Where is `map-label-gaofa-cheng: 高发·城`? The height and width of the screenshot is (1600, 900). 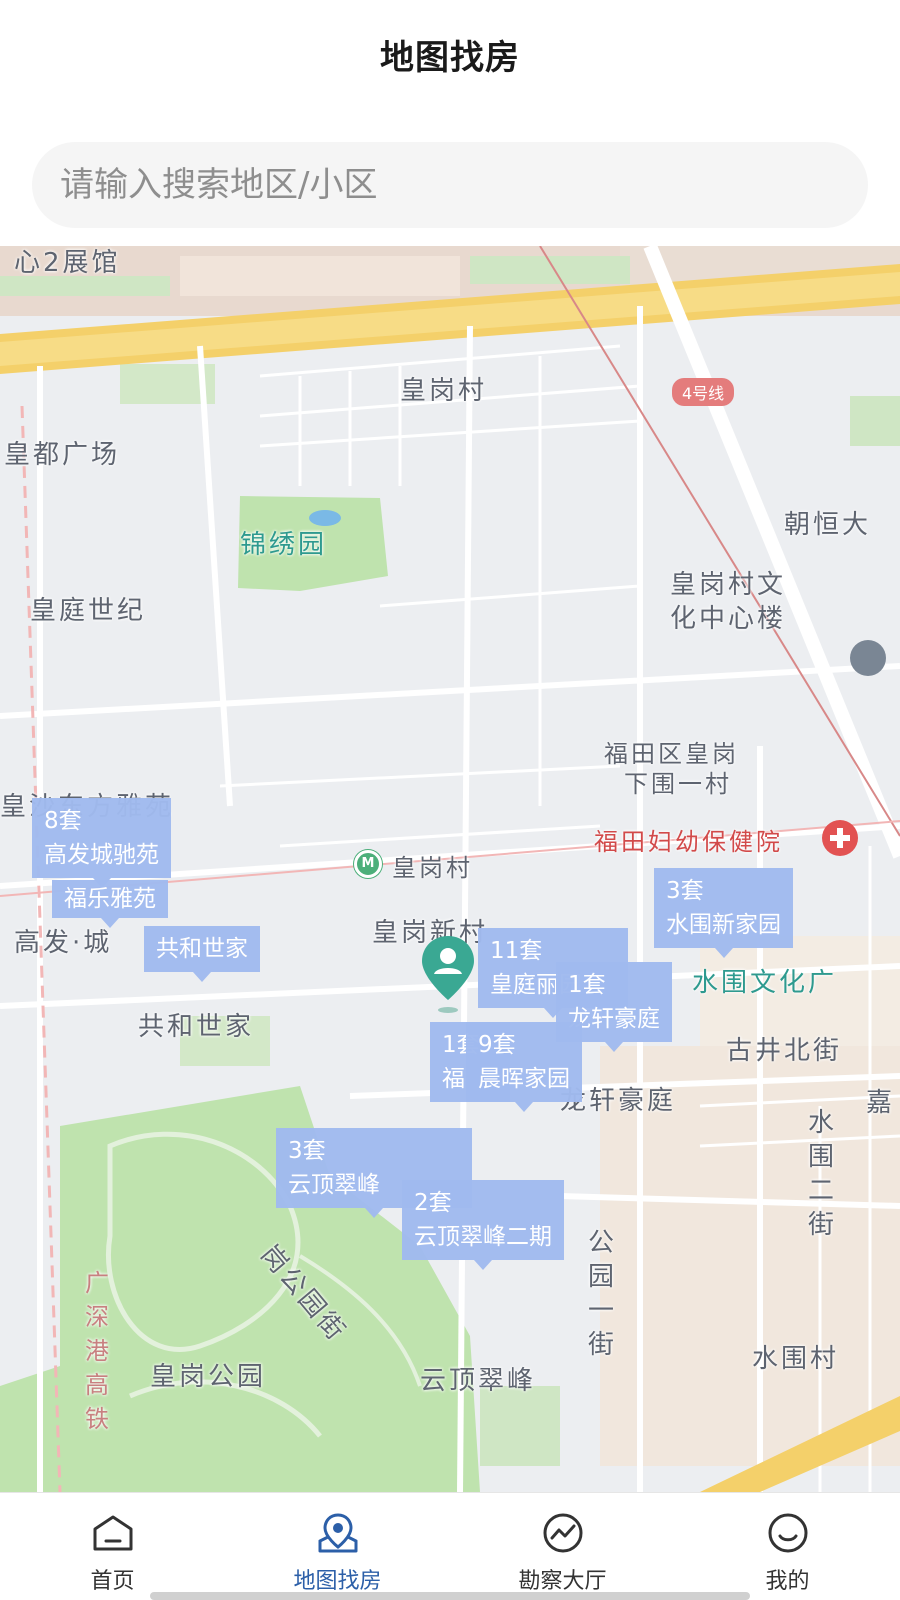
map-label-gaofa-cheng: 高发·城 is located at coordinates (63, 943).